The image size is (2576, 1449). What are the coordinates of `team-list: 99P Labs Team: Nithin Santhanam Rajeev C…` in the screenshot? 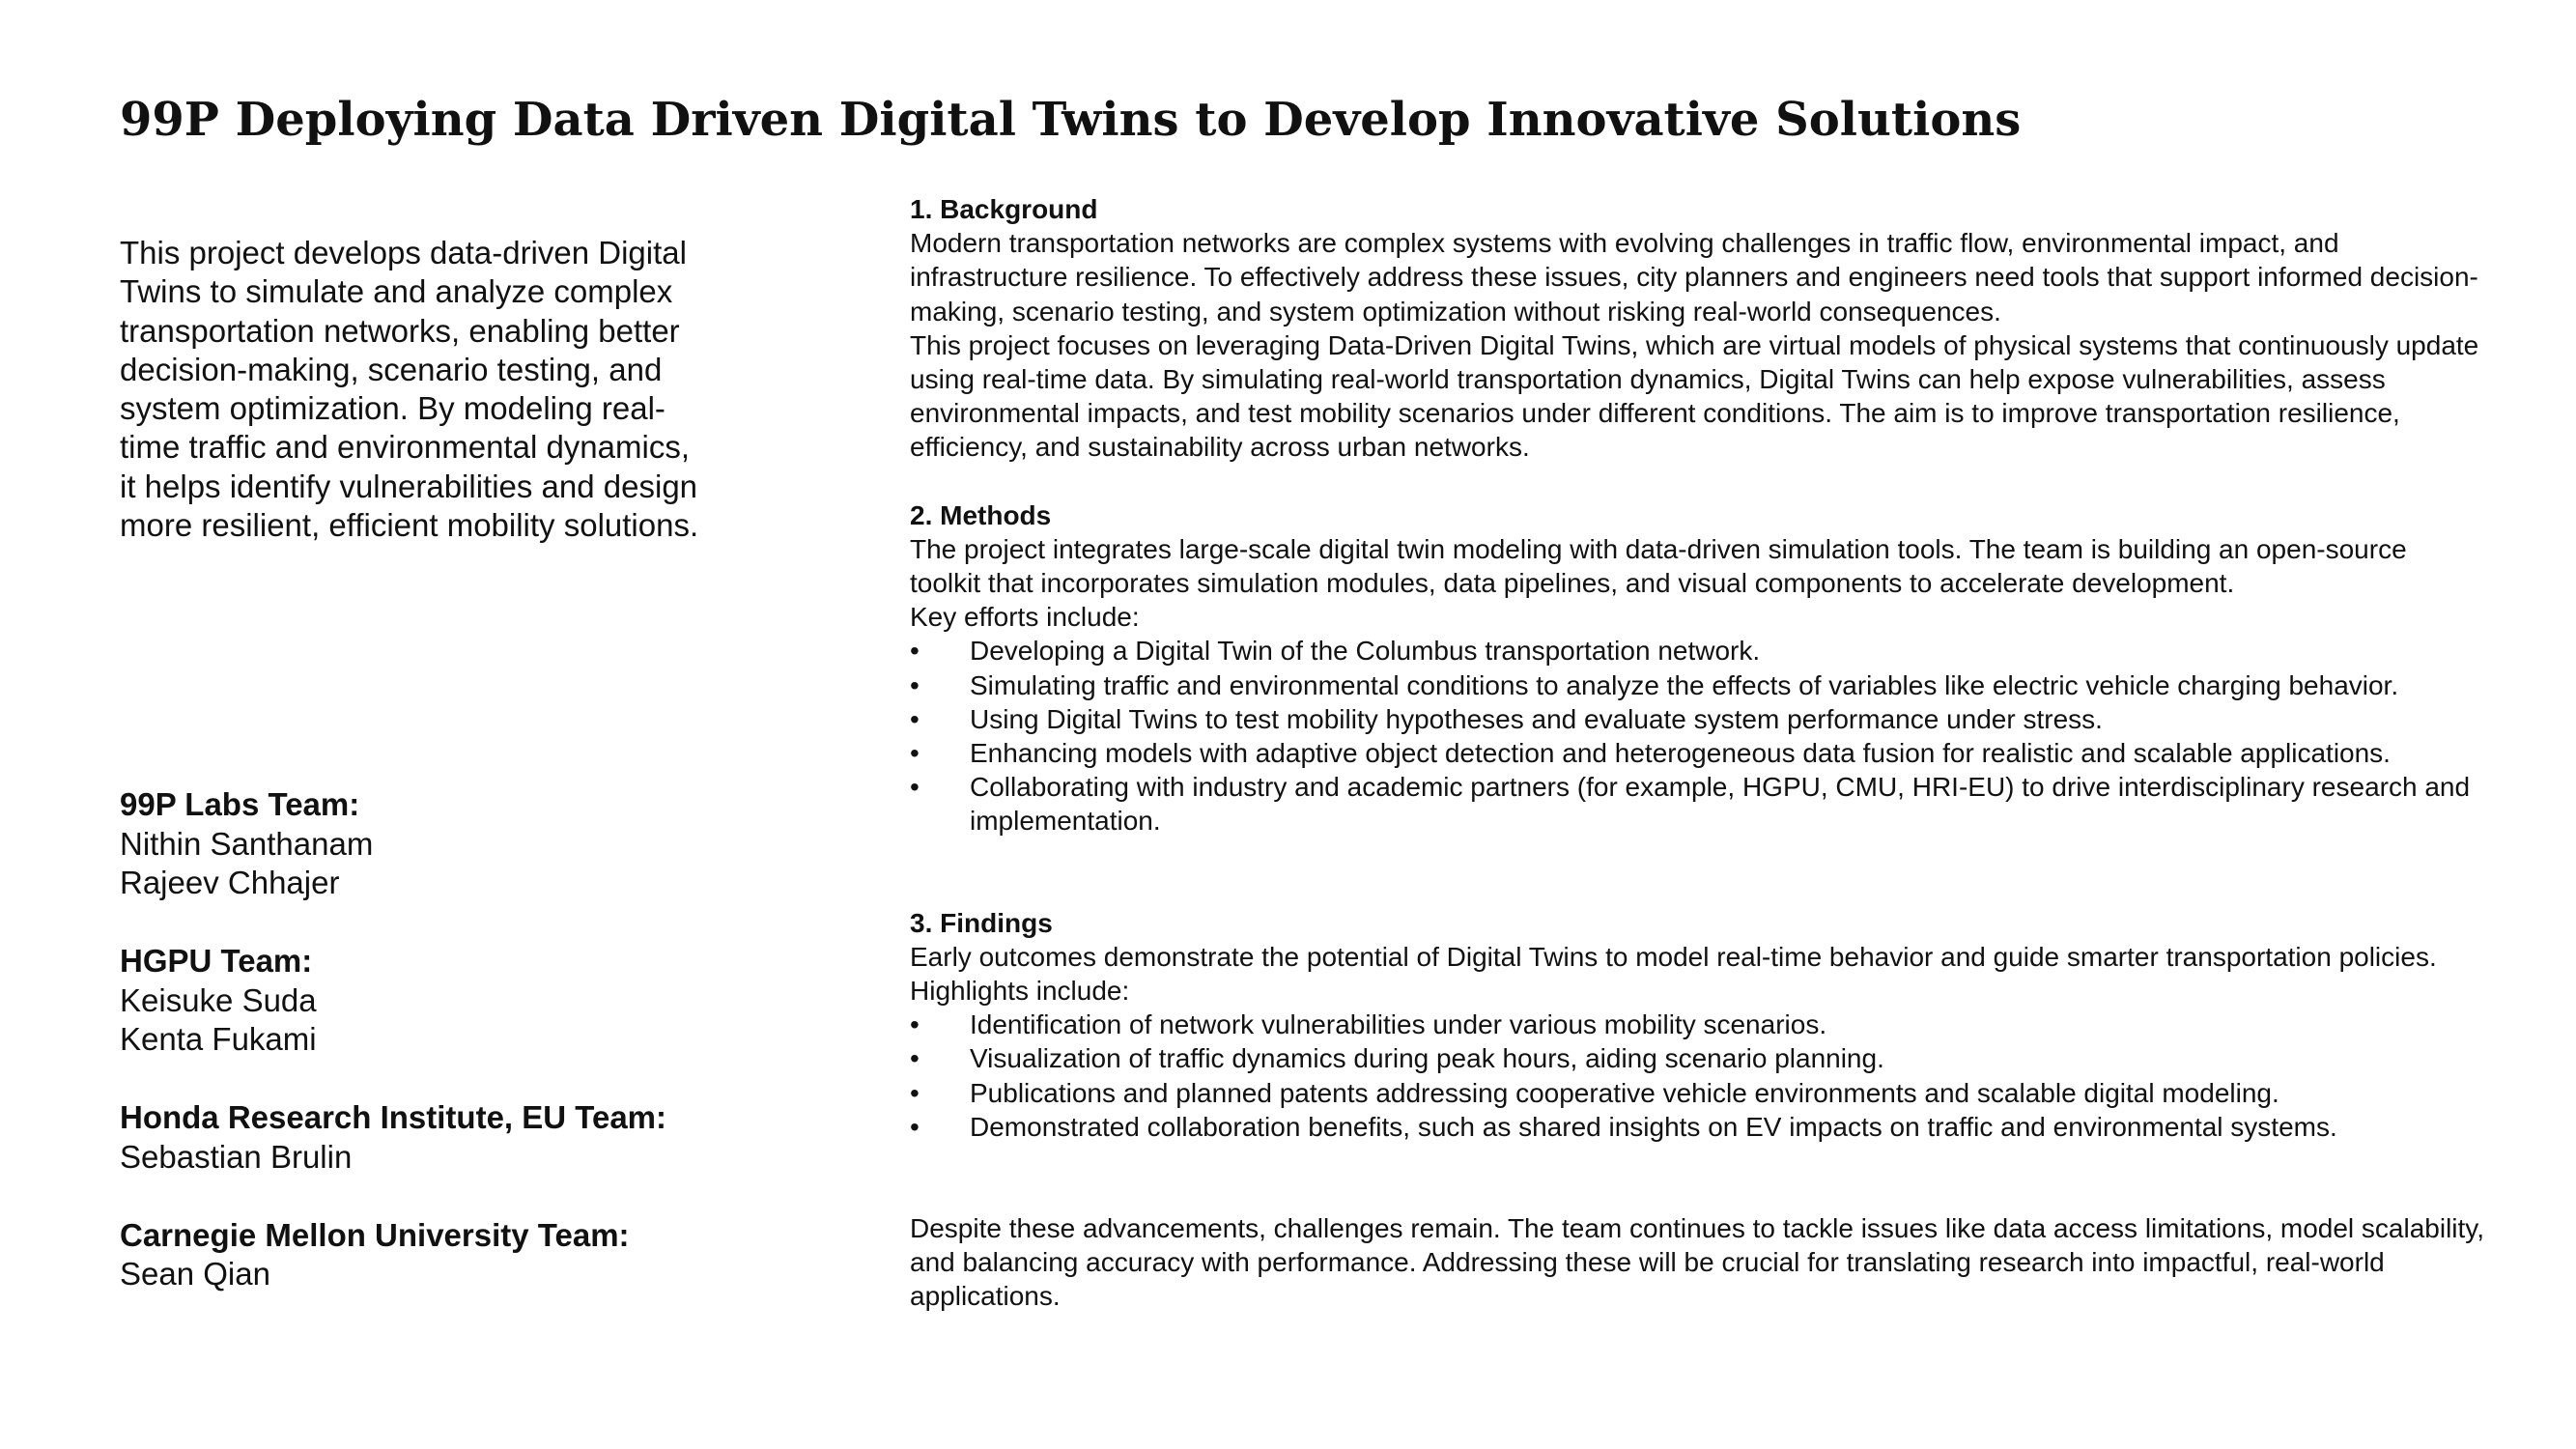 It's located at (429, 1059).